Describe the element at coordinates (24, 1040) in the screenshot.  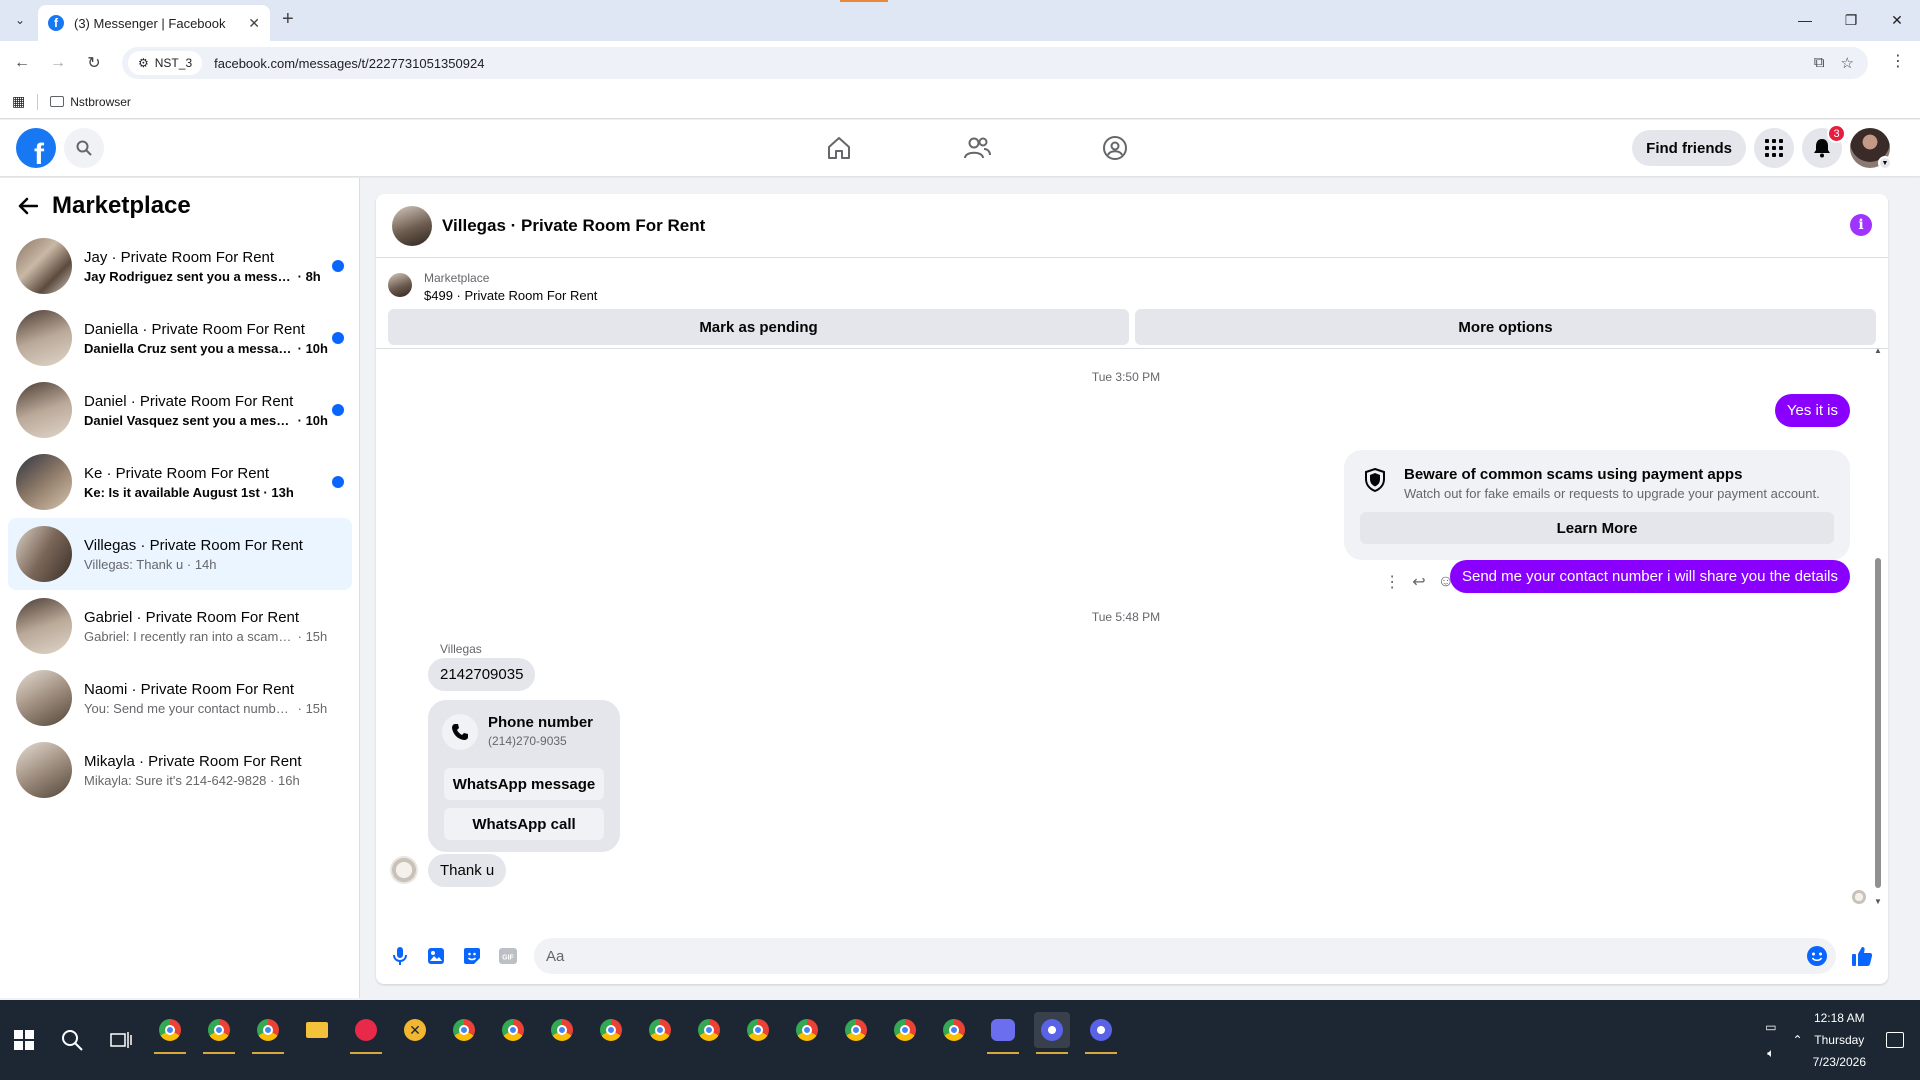
I see `windows-start-icon` at that location.